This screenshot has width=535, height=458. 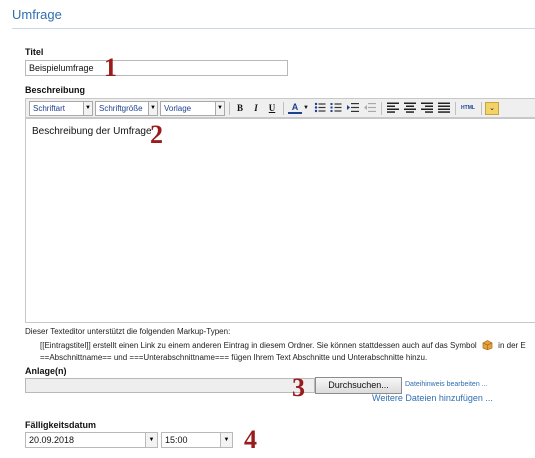 I want to click on due-time-value: 15:00, so click(x=176, y=440).